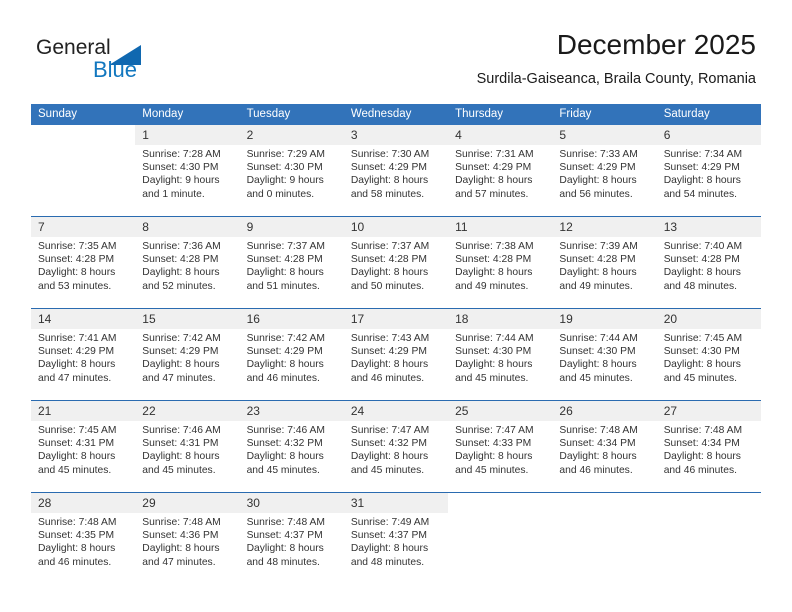 The image size is (792, 612). Describe the element at coordinates (604, 318) in the screenshot. I see `day-number: 19` at that location.